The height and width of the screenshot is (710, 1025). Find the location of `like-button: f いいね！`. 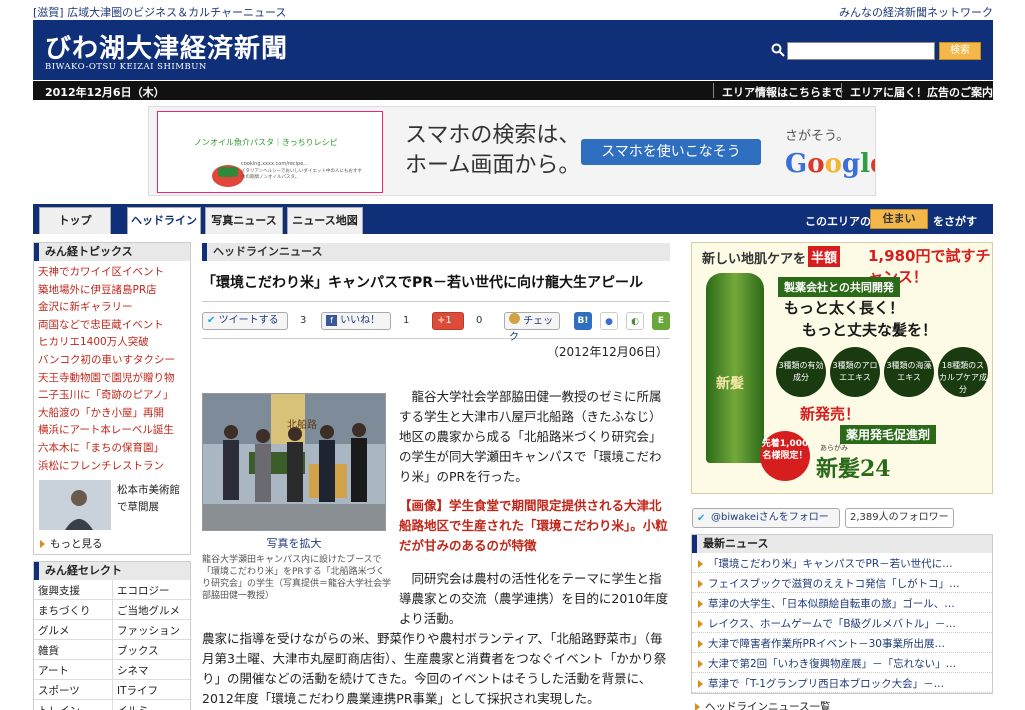

like-button: f いいね！ is located at coordinates (356, 321).